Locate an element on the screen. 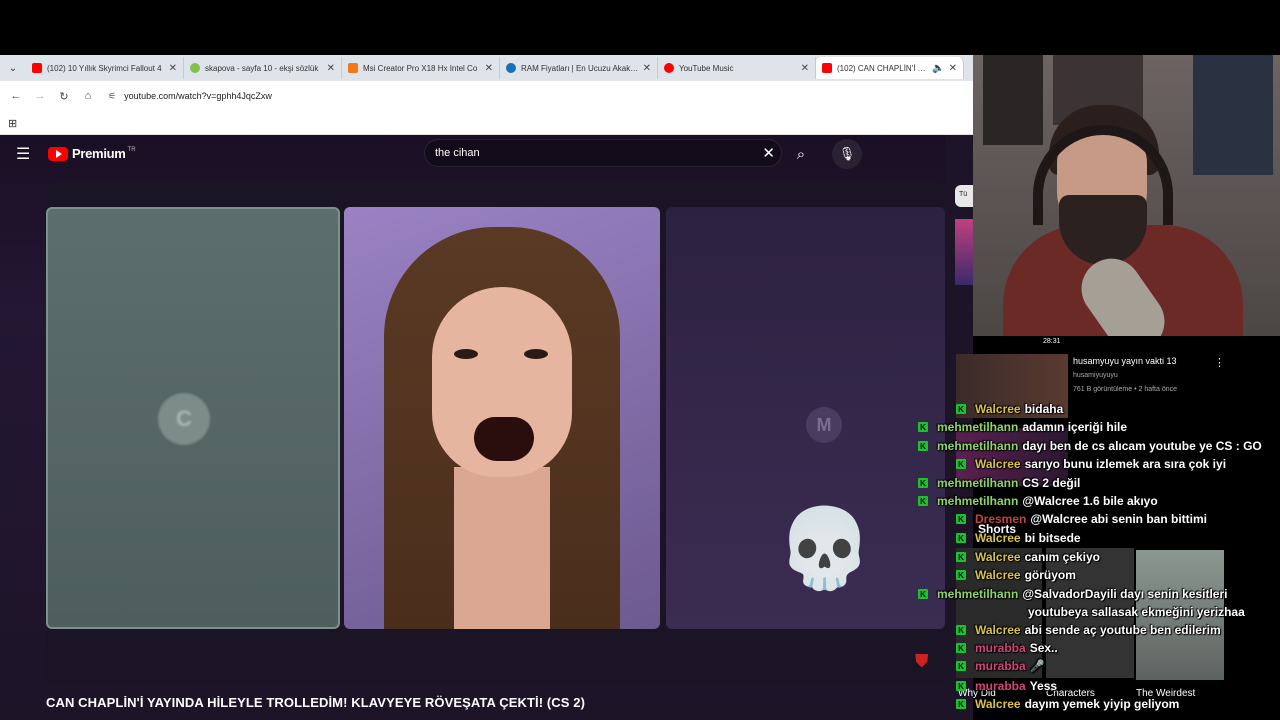  wall-poster is located at coordinates (1013, 100).